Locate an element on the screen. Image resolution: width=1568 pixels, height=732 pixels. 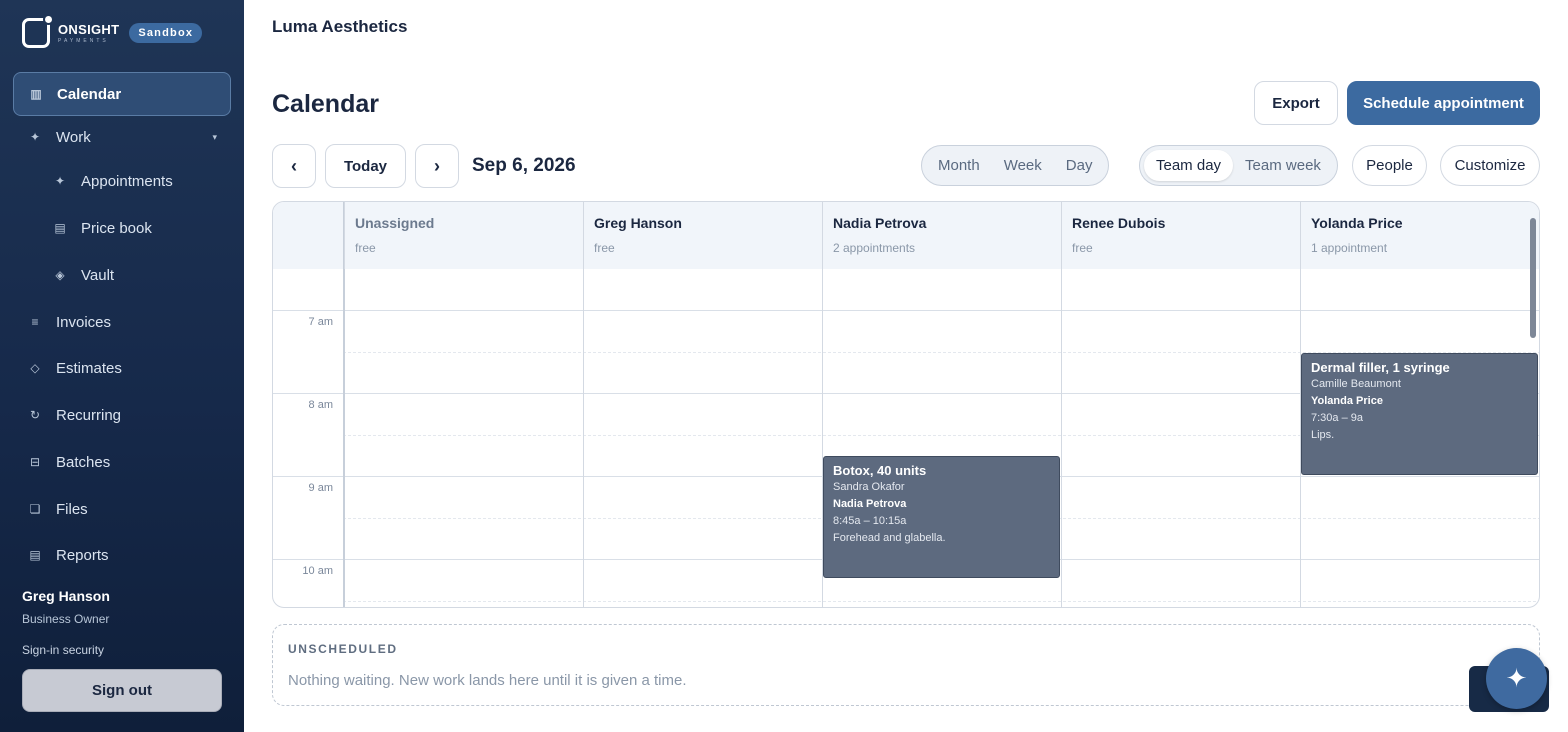
appointment-title: Botox, 40 units is located at coordinates (880, 470).